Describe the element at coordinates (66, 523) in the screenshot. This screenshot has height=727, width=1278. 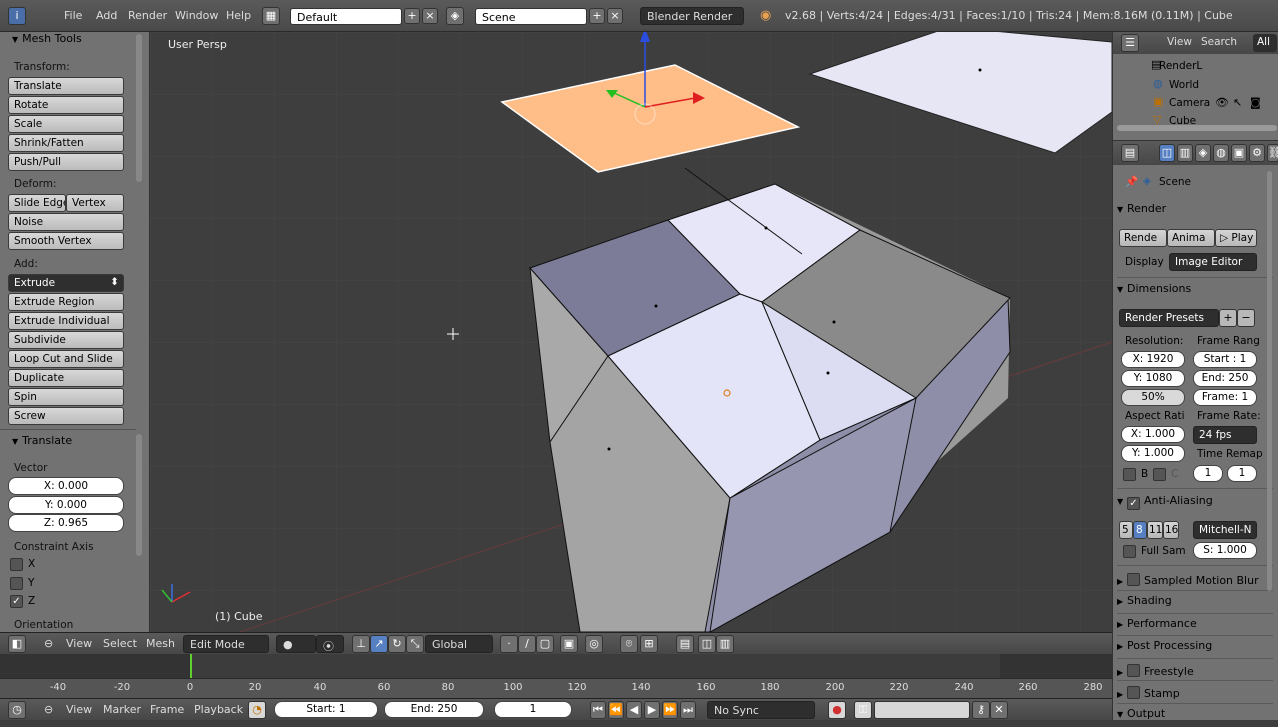
I see `vector-z-field: Z: 0.965` at that location.